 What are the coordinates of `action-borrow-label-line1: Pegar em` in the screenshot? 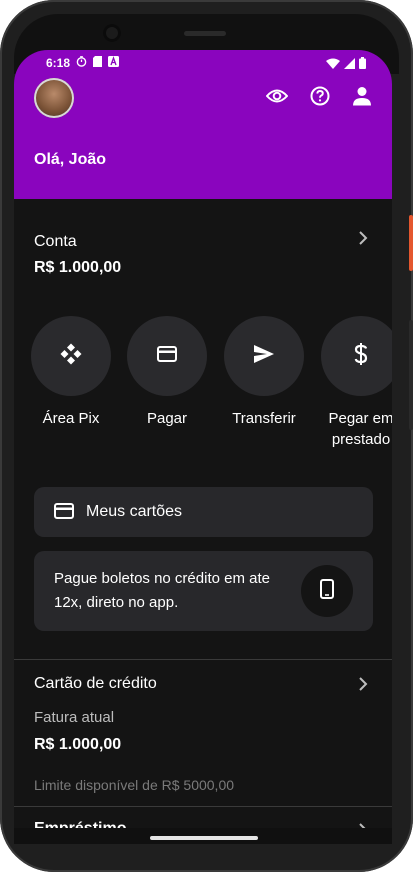 It's located at (360, 418).